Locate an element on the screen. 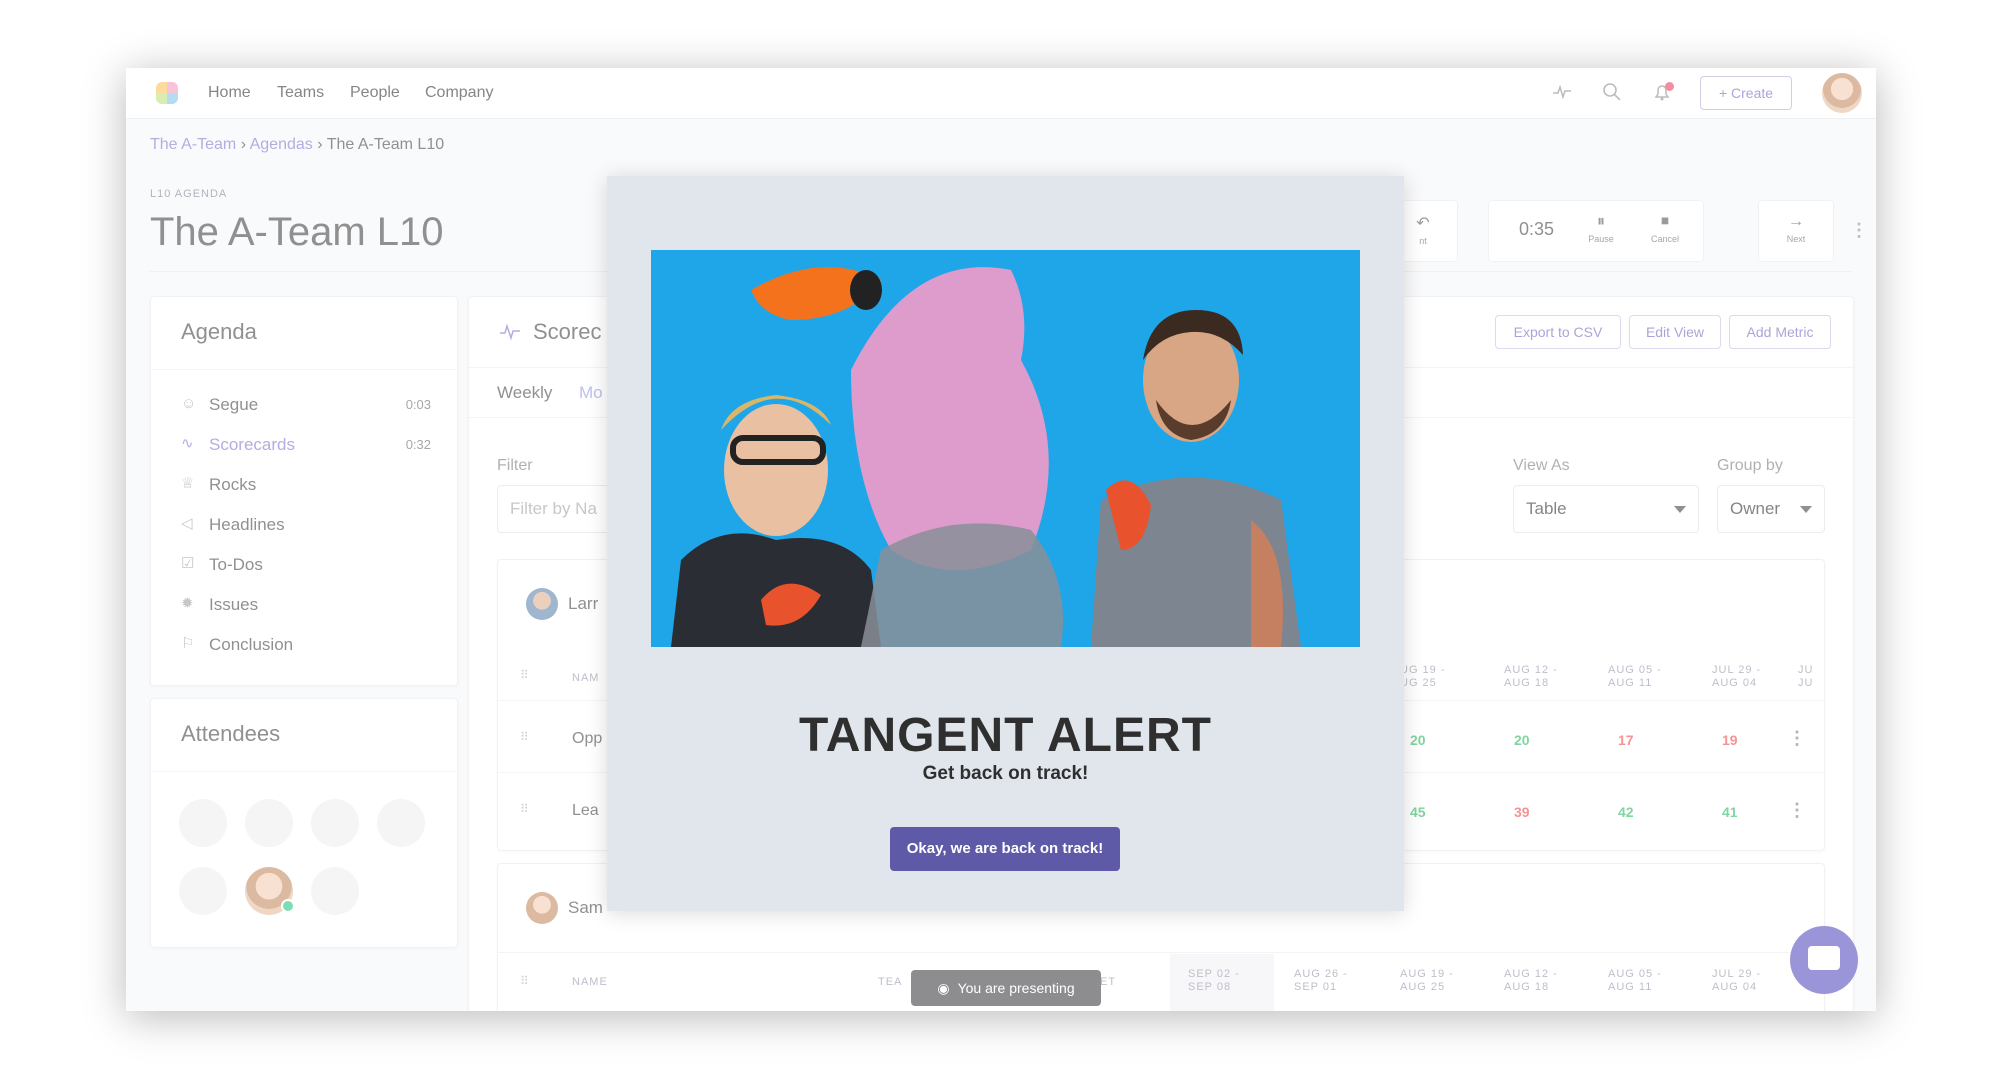 The width and height of the screenshot is (1999, 1077). presenting-banner: ◉ You are presenting is located at coordinates (1006, 988).